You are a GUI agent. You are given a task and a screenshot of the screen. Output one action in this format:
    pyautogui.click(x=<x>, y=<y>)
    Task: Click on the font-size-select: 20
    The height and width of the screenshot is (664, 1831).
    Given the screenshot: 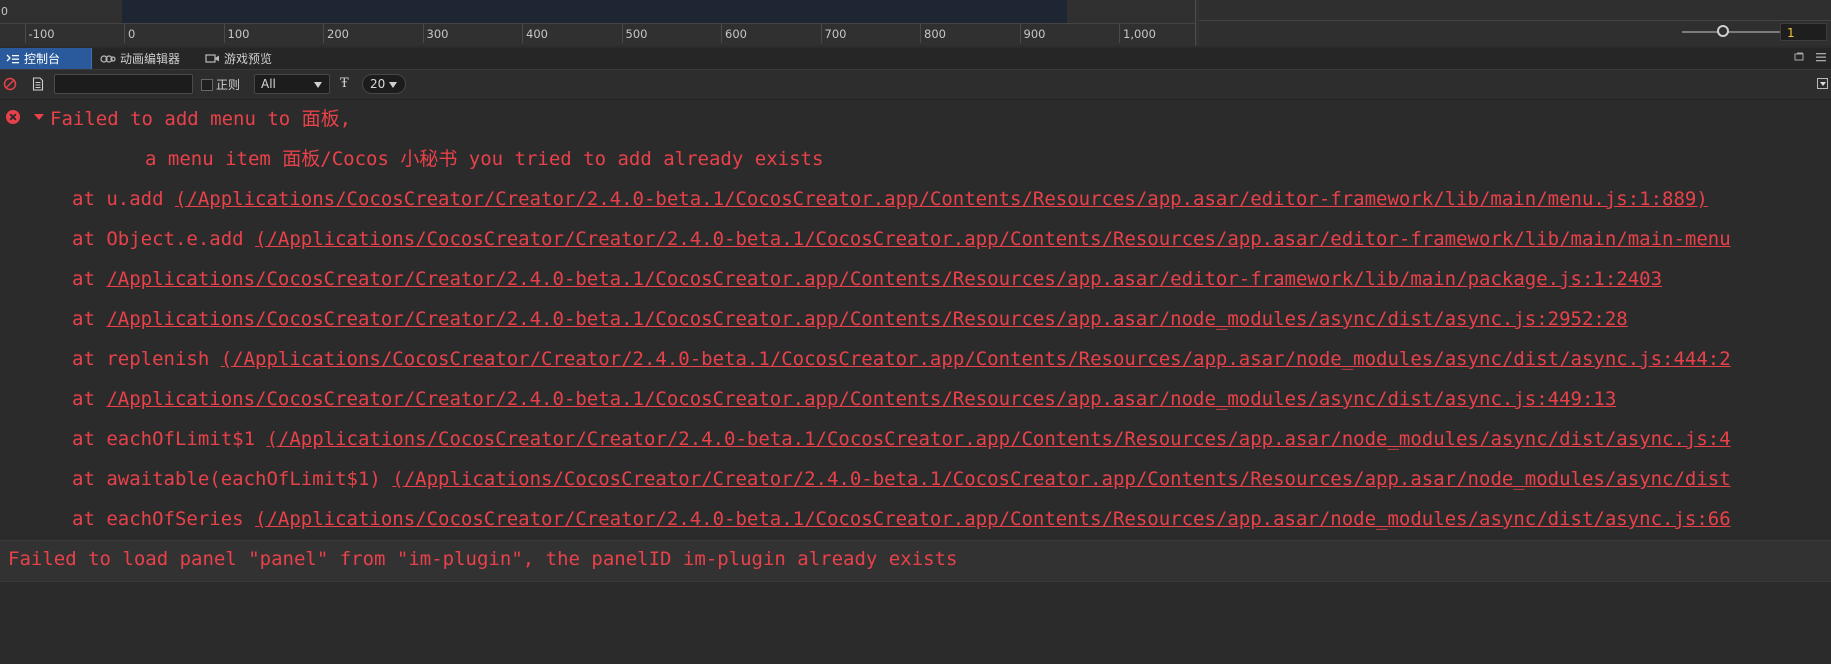 What is the action you would take?
    pyautogui.click(x=384, y=84)
    